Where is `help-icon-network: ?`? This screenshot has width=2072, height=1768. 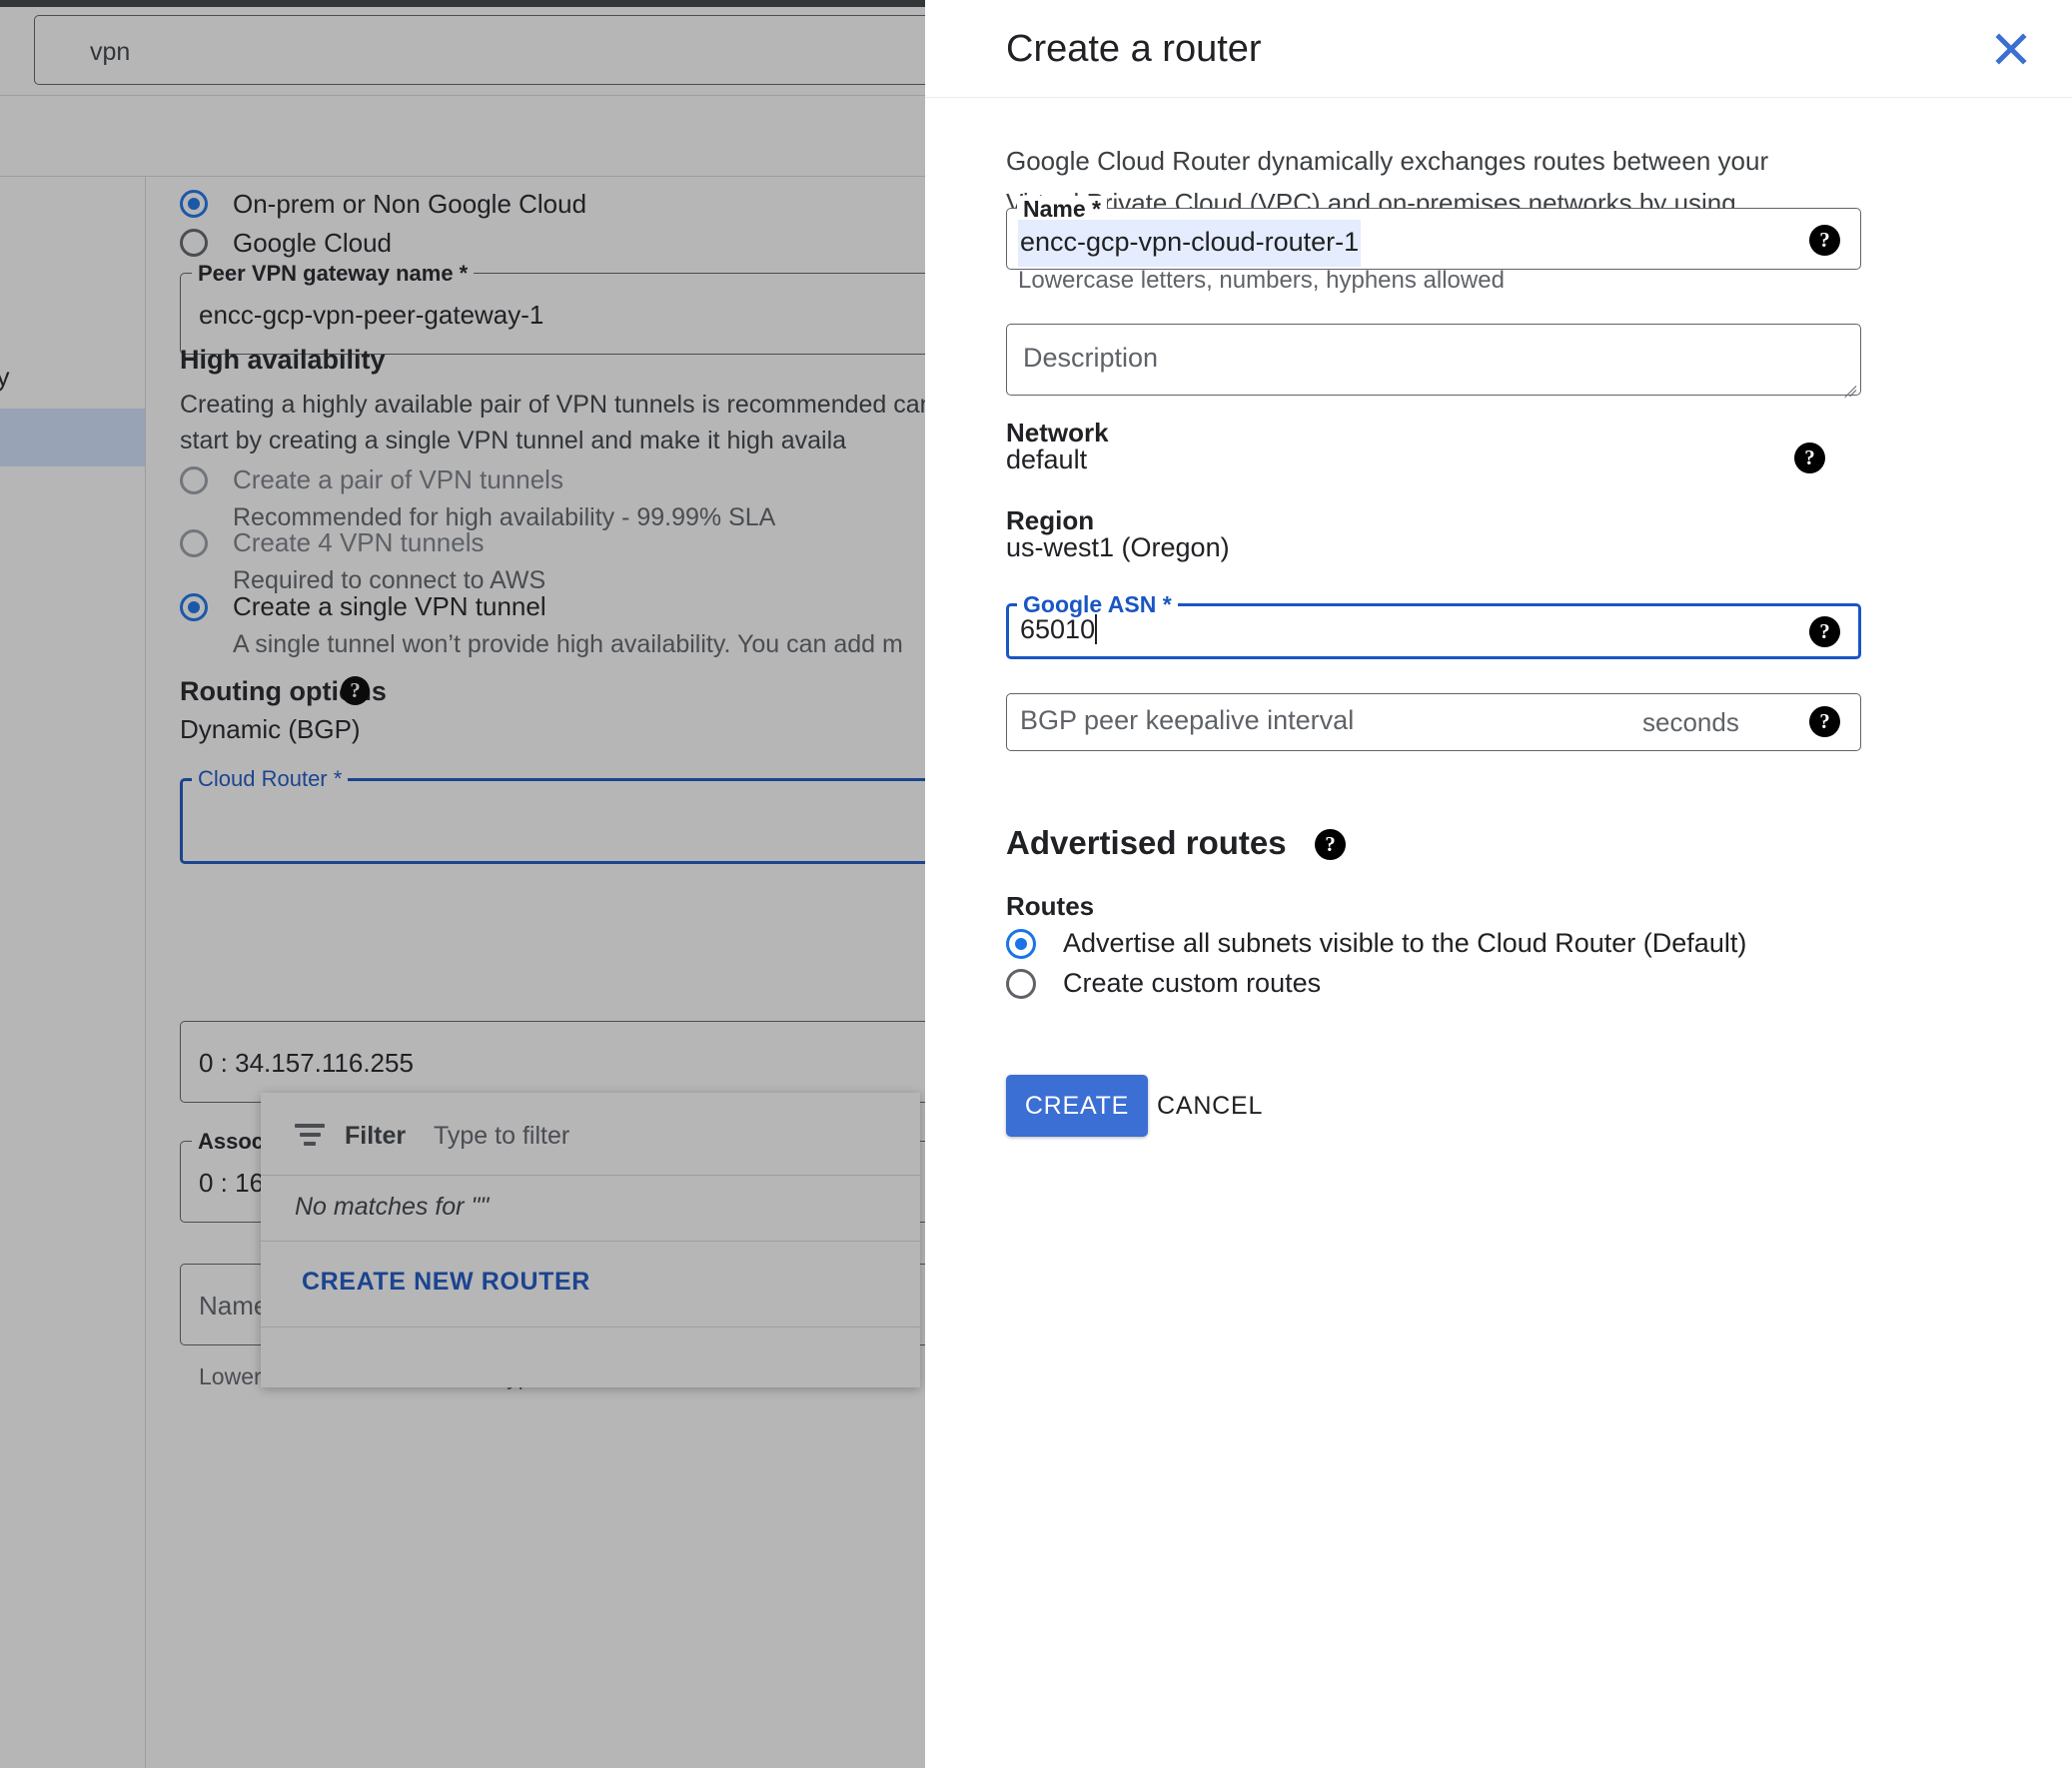 help-icon-network: ? is located at coordinates (1809, 458).